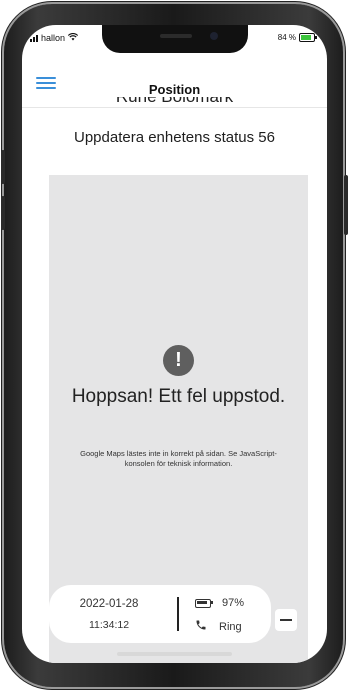  Describe the element at coordinates (73, 38) in the screenshot. I see `wifi-icon` at that location.